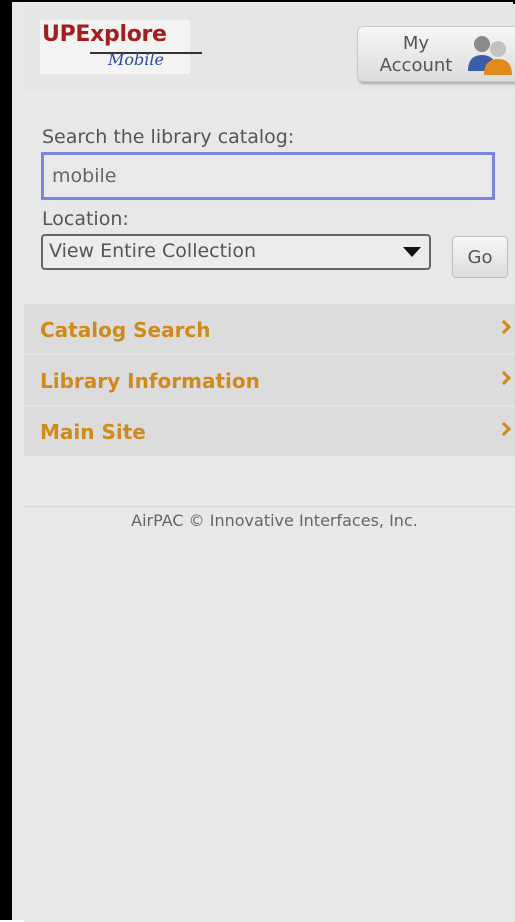 The height and width of the screenshot is (922, 515). What do you see at coordinates (412, 252) in the screenshot?
I see `dropdown-arrow-icon` at bounding box center [412, 252].